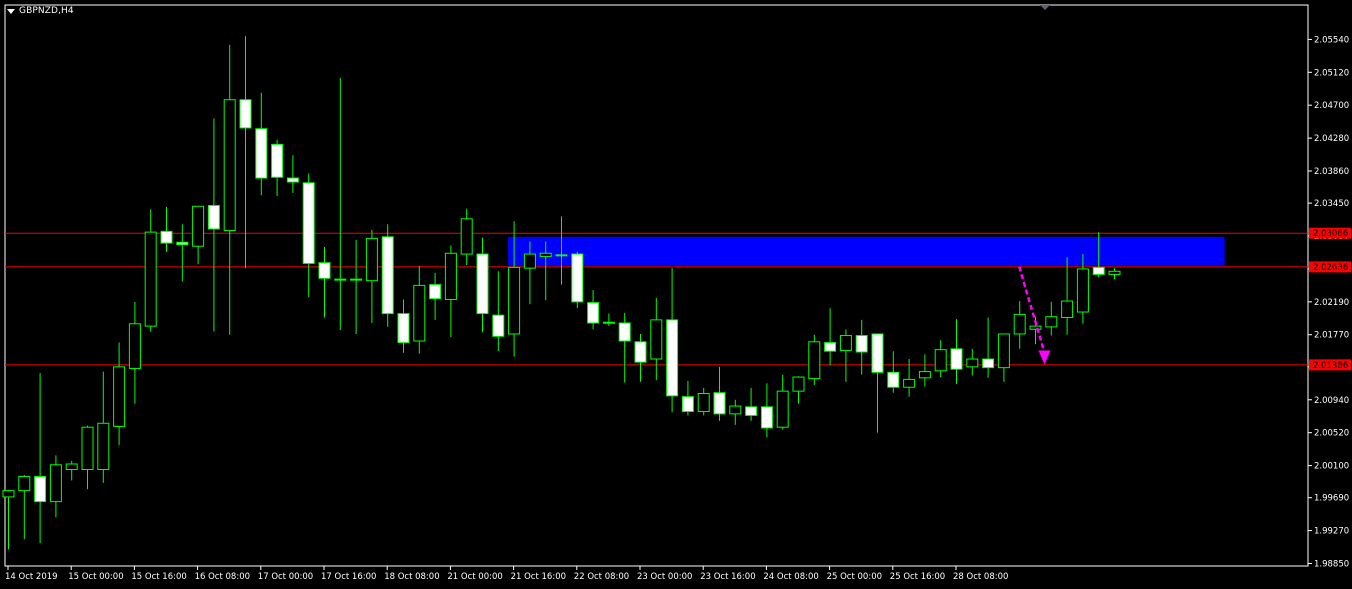  I want to click on level-price-label: 2.01386, so click(1330, 366).